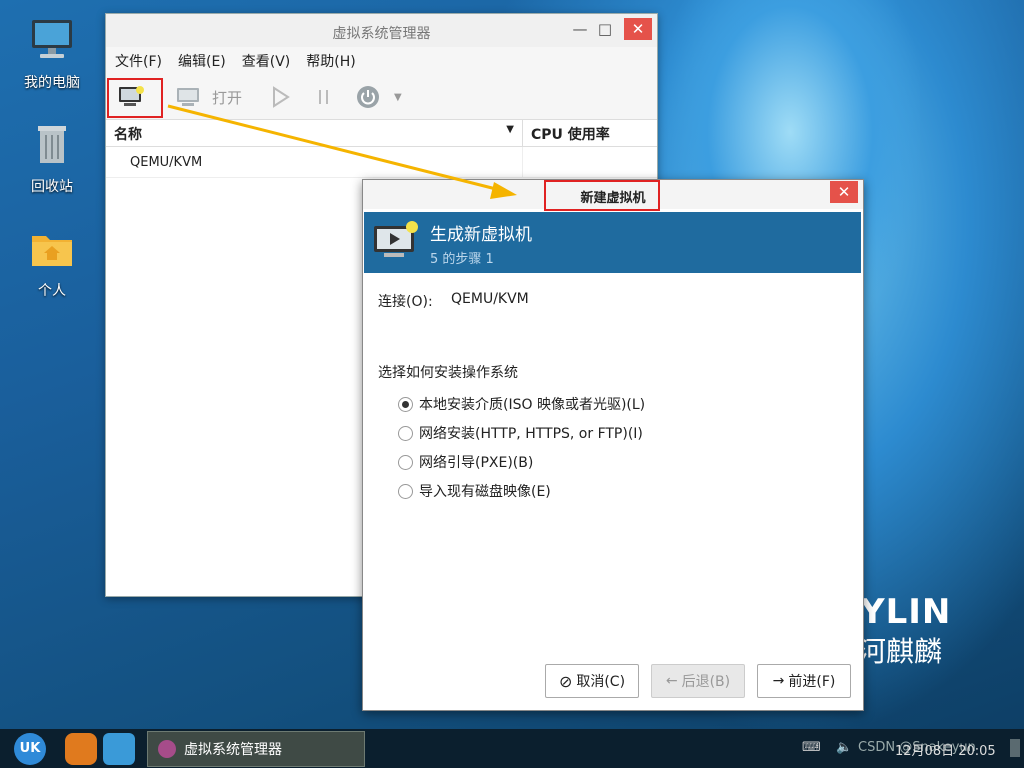  I want to click on power-icon, so click(368, 97).